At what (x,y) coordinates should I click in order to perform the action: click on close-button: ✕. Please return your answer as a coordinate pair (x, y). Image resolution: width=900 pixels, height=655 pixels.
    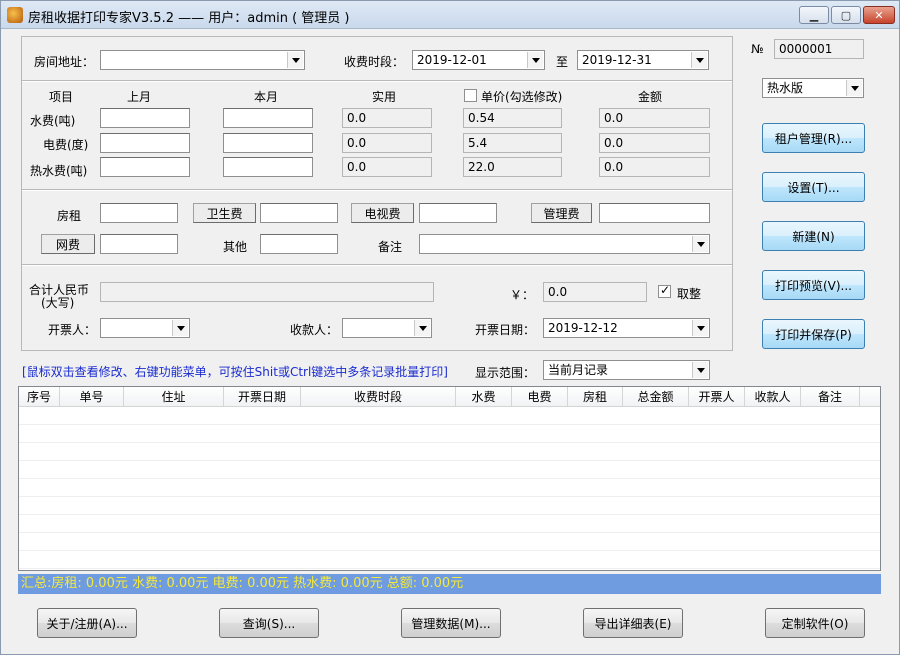
    Looking at the image, I should click on (879, 15).